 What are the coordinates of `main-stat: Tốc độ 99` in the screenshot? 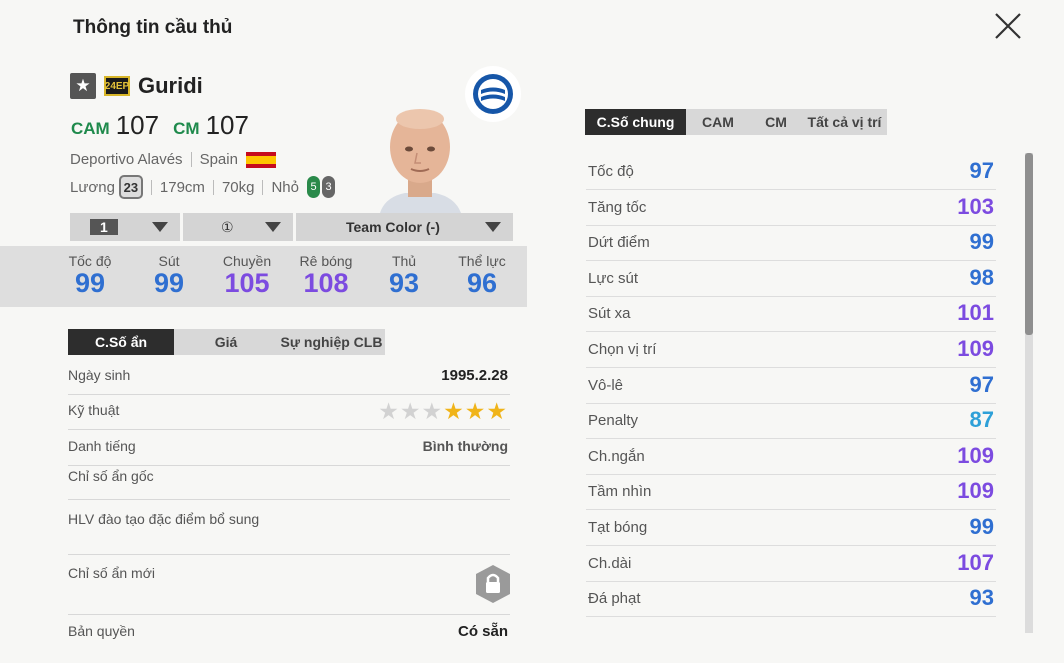 It's located at (90, 275).